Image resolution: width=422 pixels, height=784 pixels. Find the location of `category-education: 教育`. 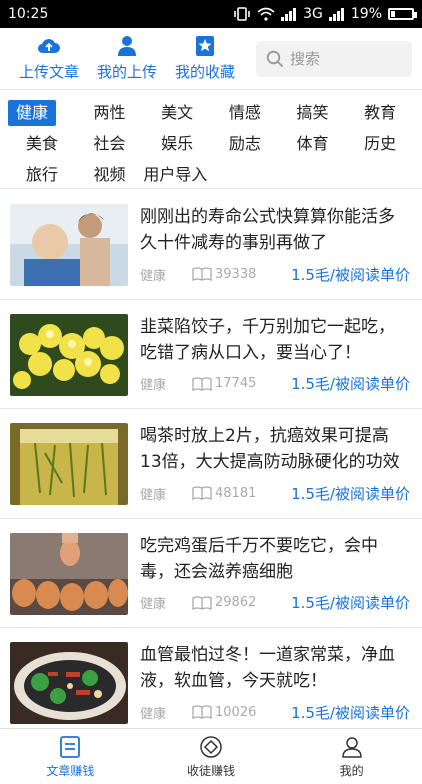

category-education: 教育 is located at coordinates (380, 113).